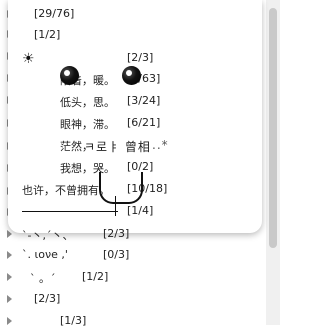  I want to click on list-item-count: [0/3], so click(116, 254).